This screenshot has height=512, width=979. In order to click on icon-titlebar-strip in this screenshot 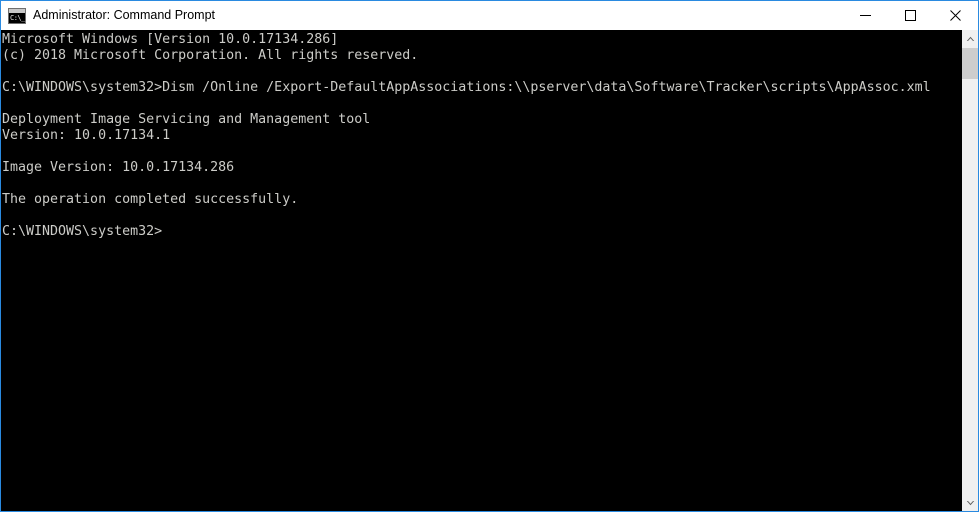, I will do `click(17, 10)`.